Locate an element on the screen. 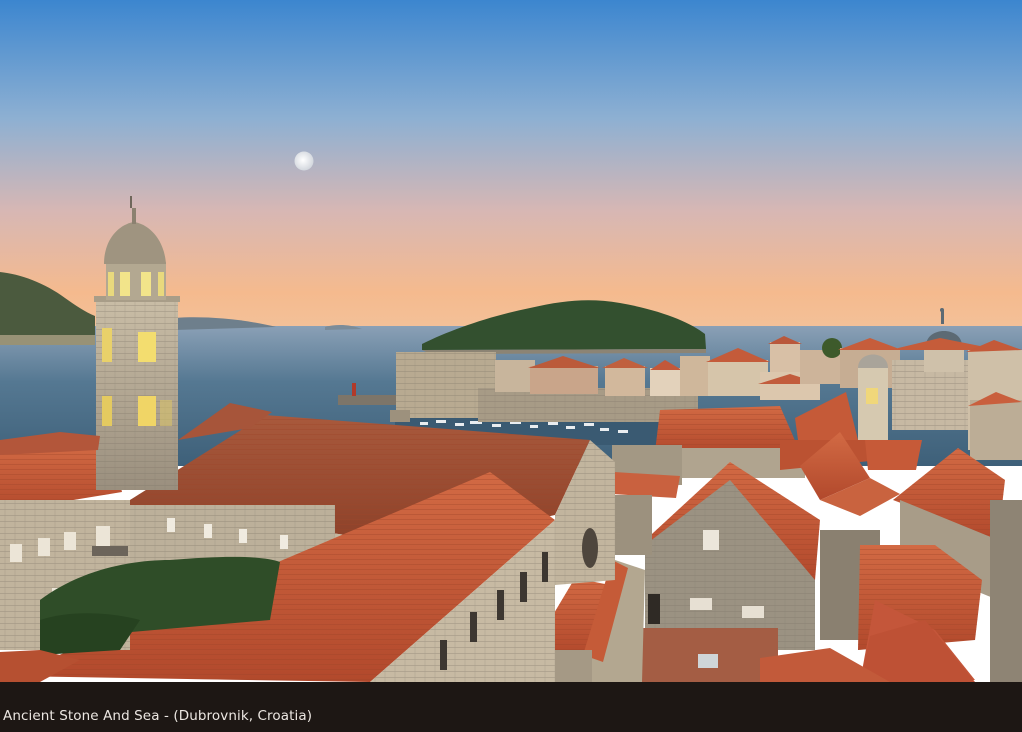 This screenshot has width=1022, height=732. clock-tower is located at coordinates (873, 398).